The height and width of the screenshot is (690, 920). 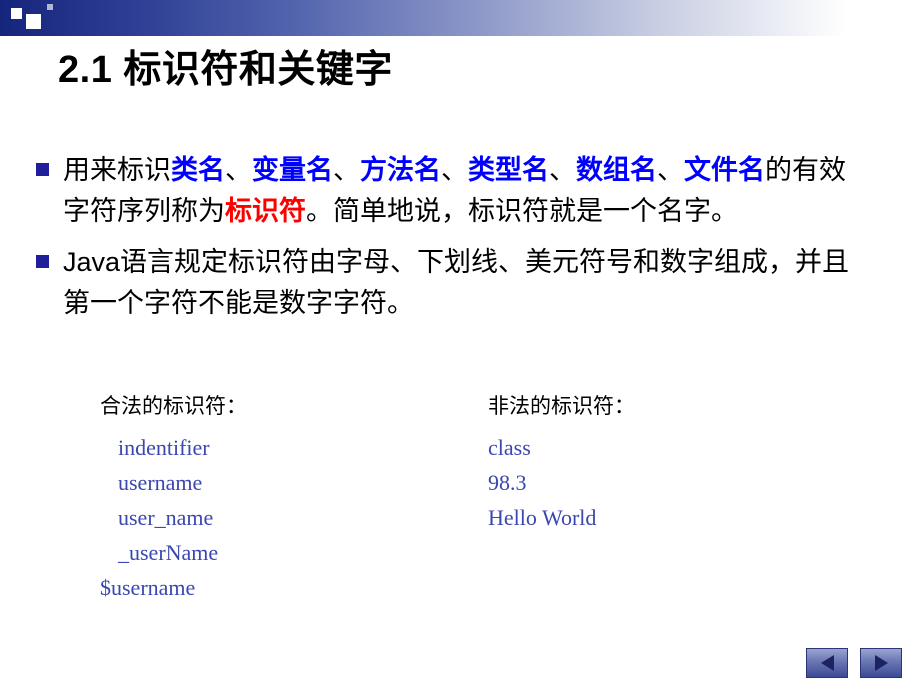 What do you see at coordinates (522, 211) in the screenshot?
I see `text-segment: 。简单地说，标识符就是一个名字。` at bounding box center [522, 211].